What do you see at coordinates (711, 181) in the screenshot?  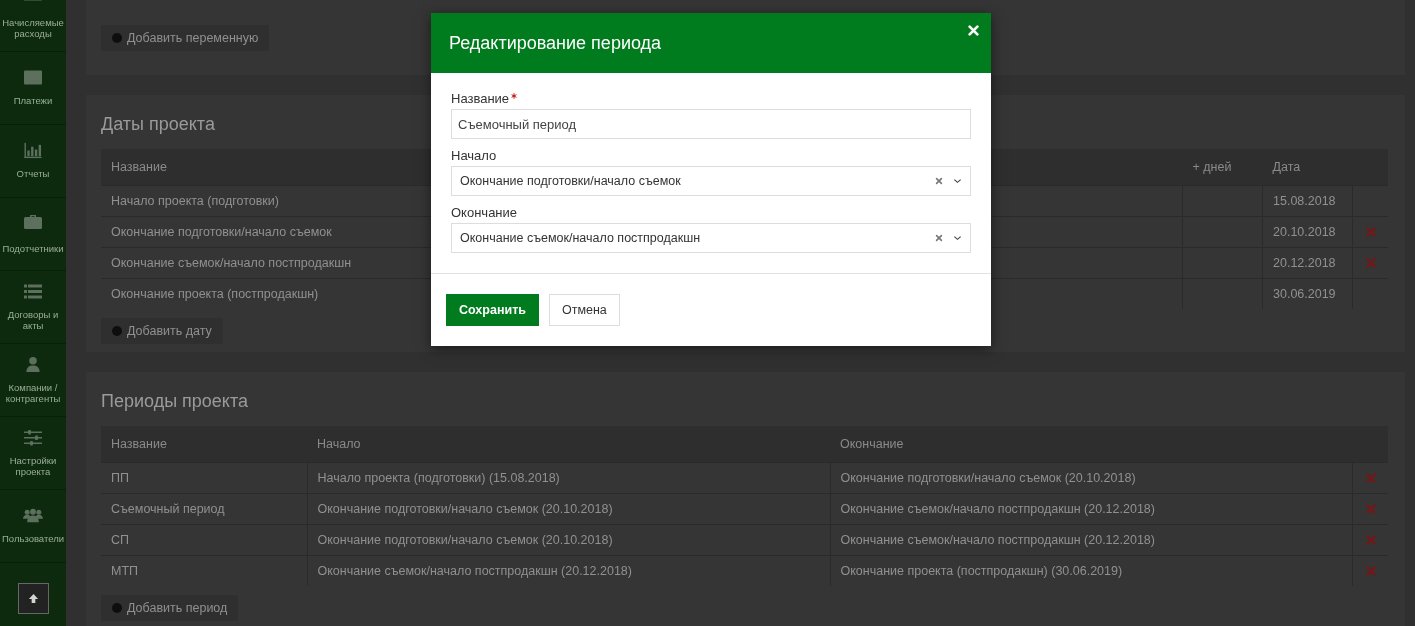 I see `select-field: Окончание подготовки/начало съемок` at bounding box center [711, 181].